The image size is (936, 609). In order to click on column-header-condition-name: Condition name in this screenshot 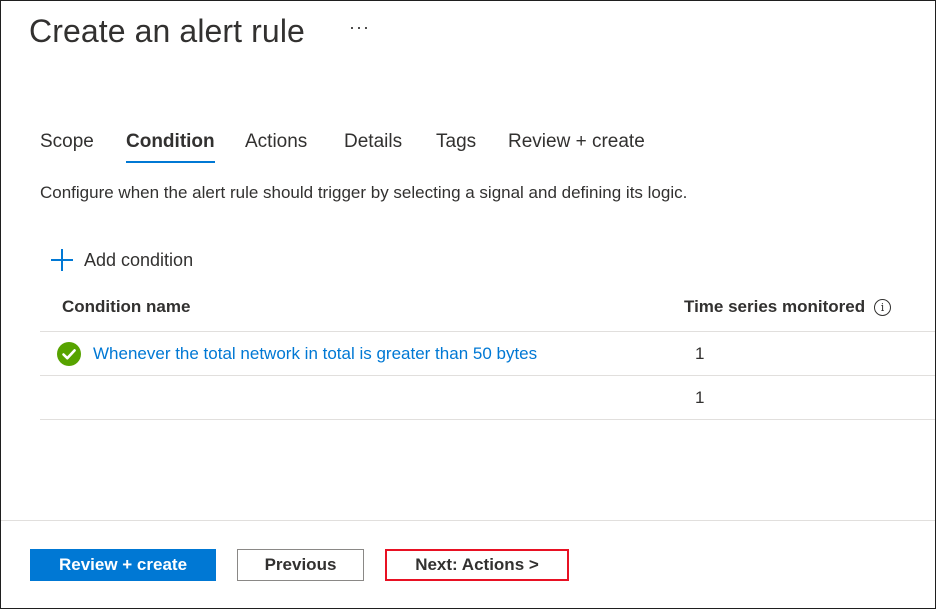, I will do `click(126, 306)`.